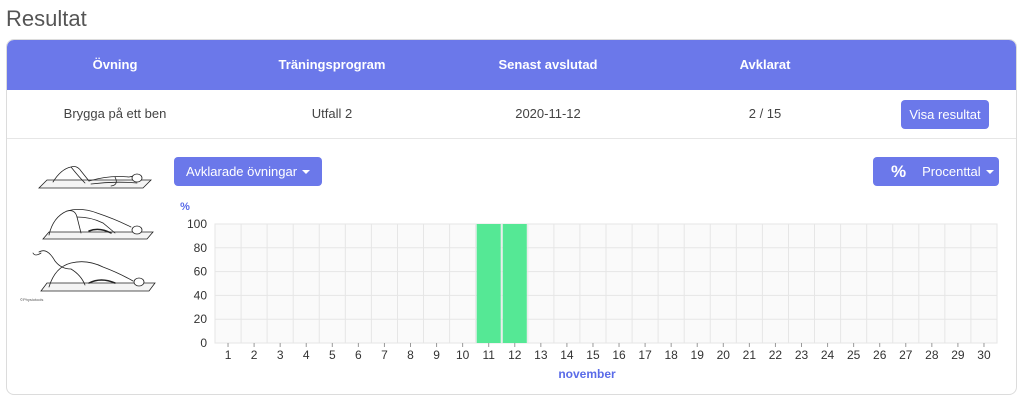 This screenshot has height=402, width=1024. Describe the element at coordinates (984, 355) in the screenshot. I see `x-tick-label: 30` at that location.